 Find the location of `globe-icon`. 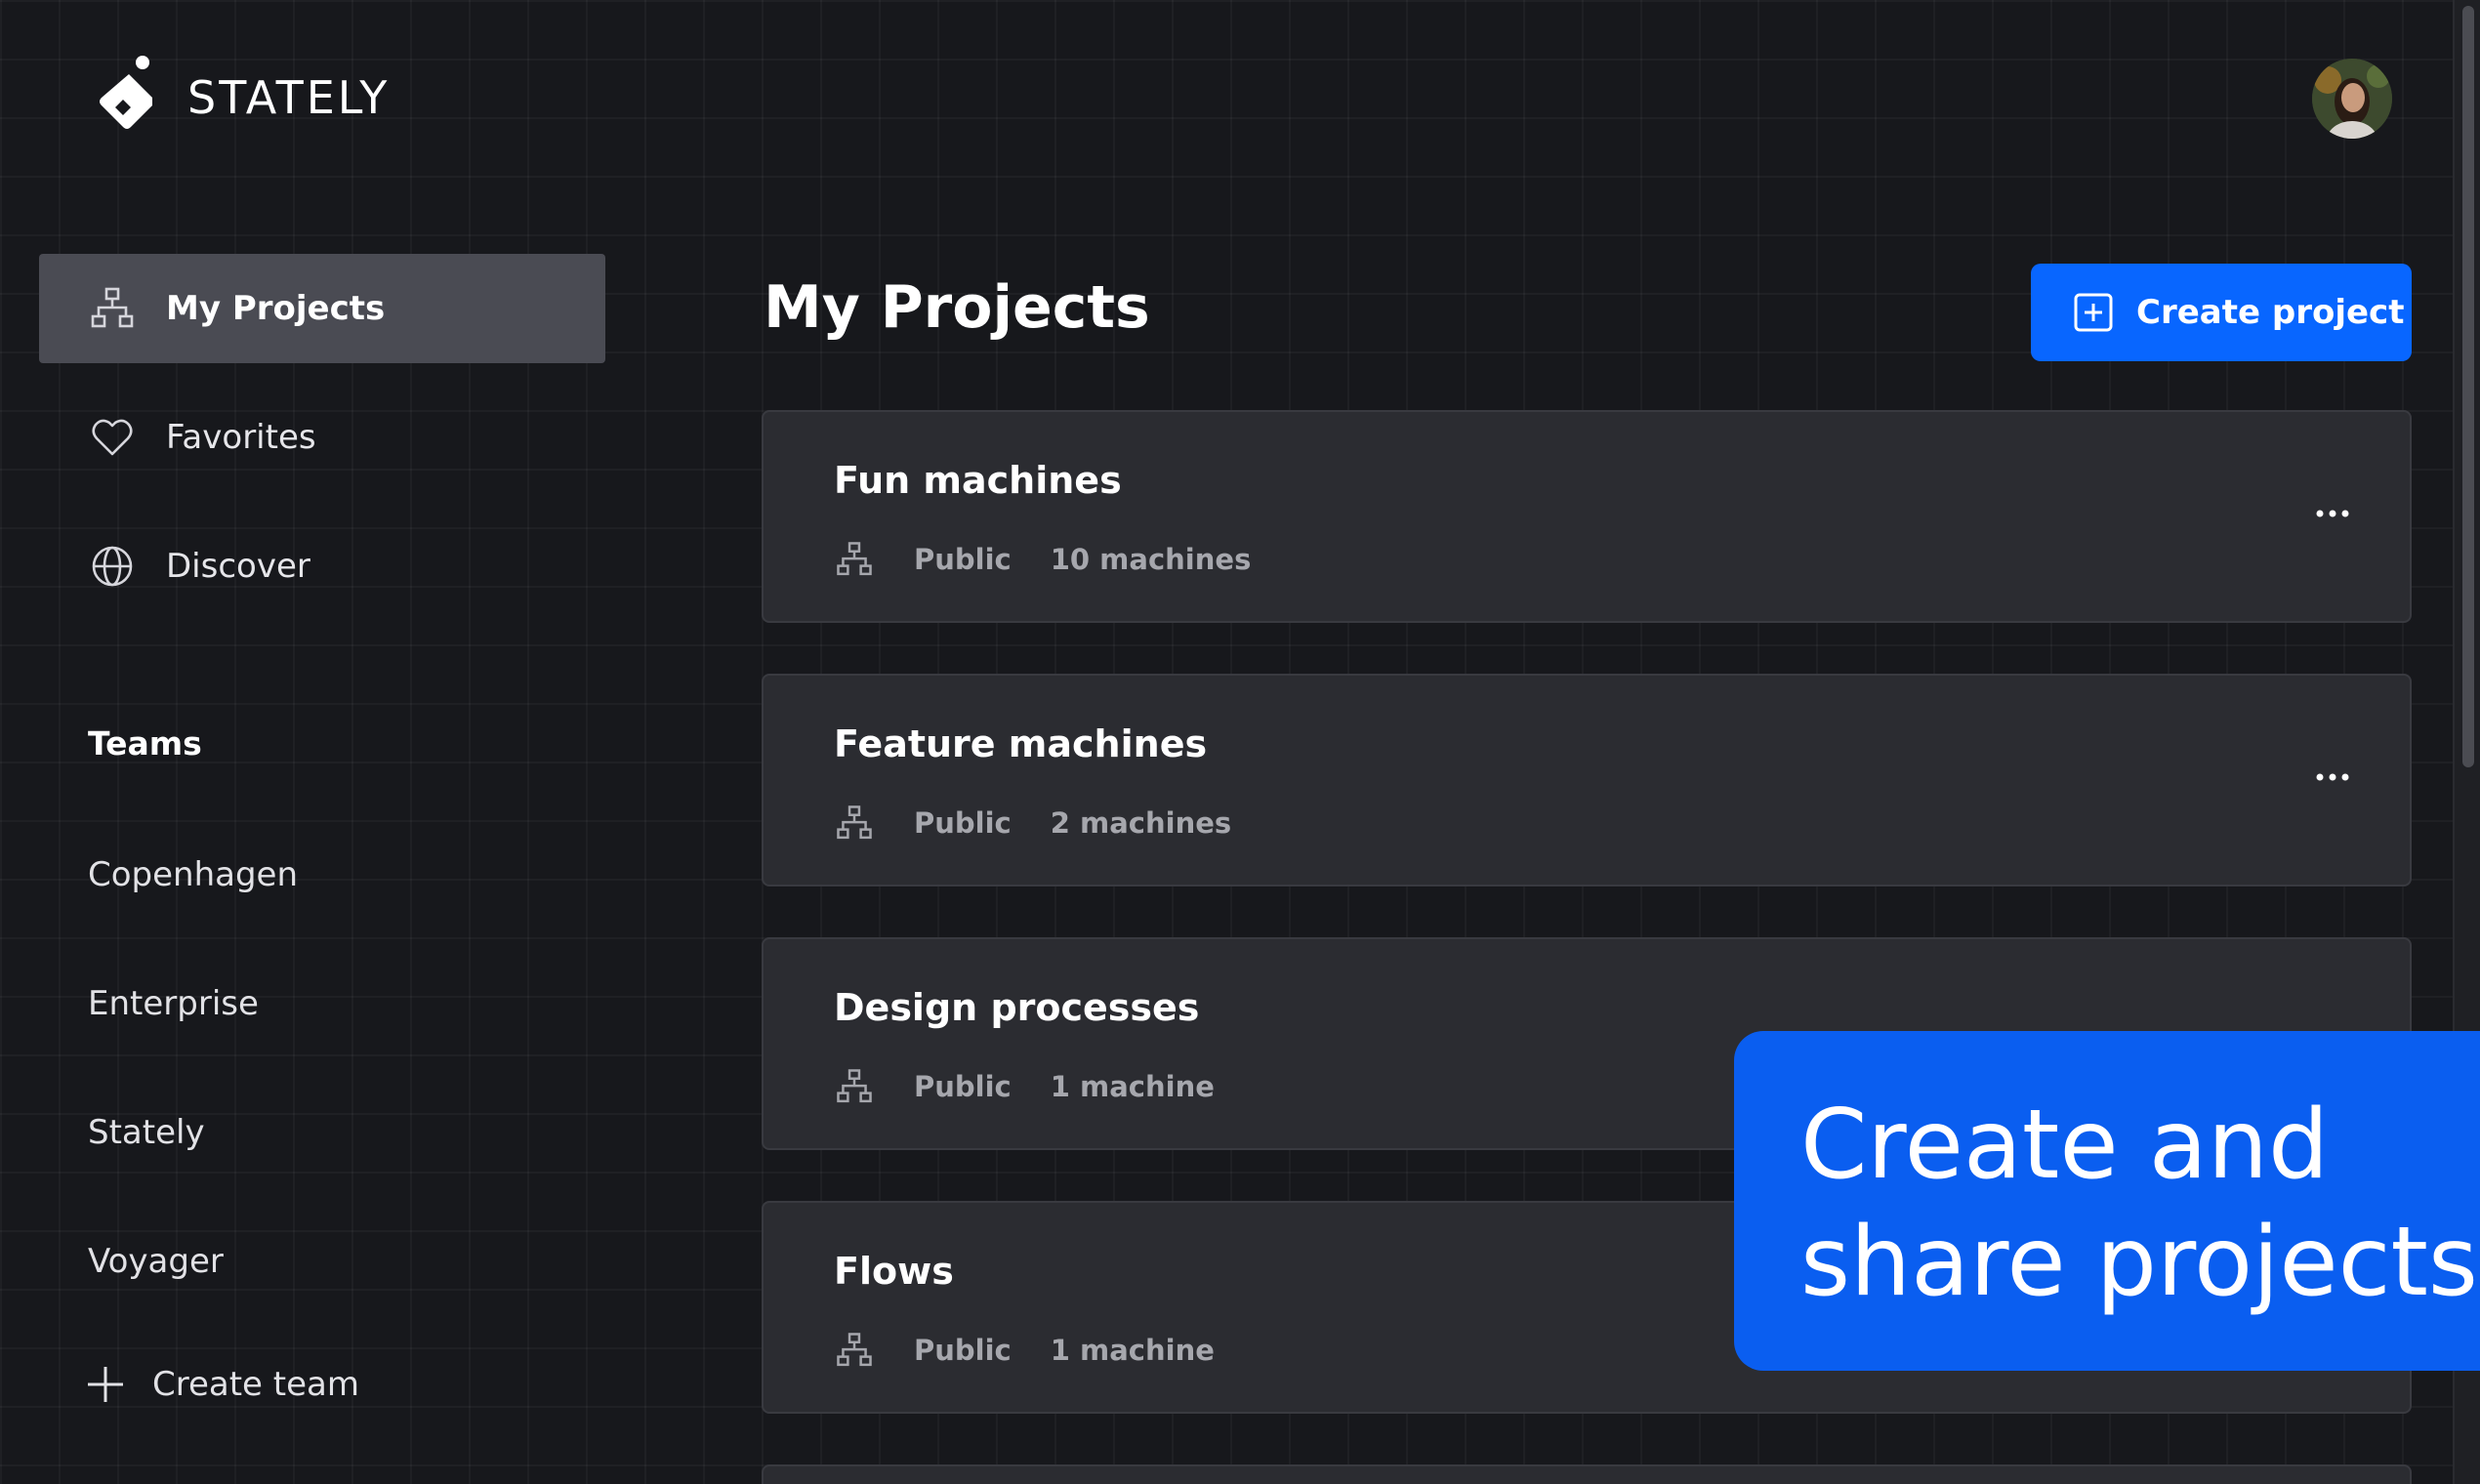

globe-icon is located at coordinates (112, 566).